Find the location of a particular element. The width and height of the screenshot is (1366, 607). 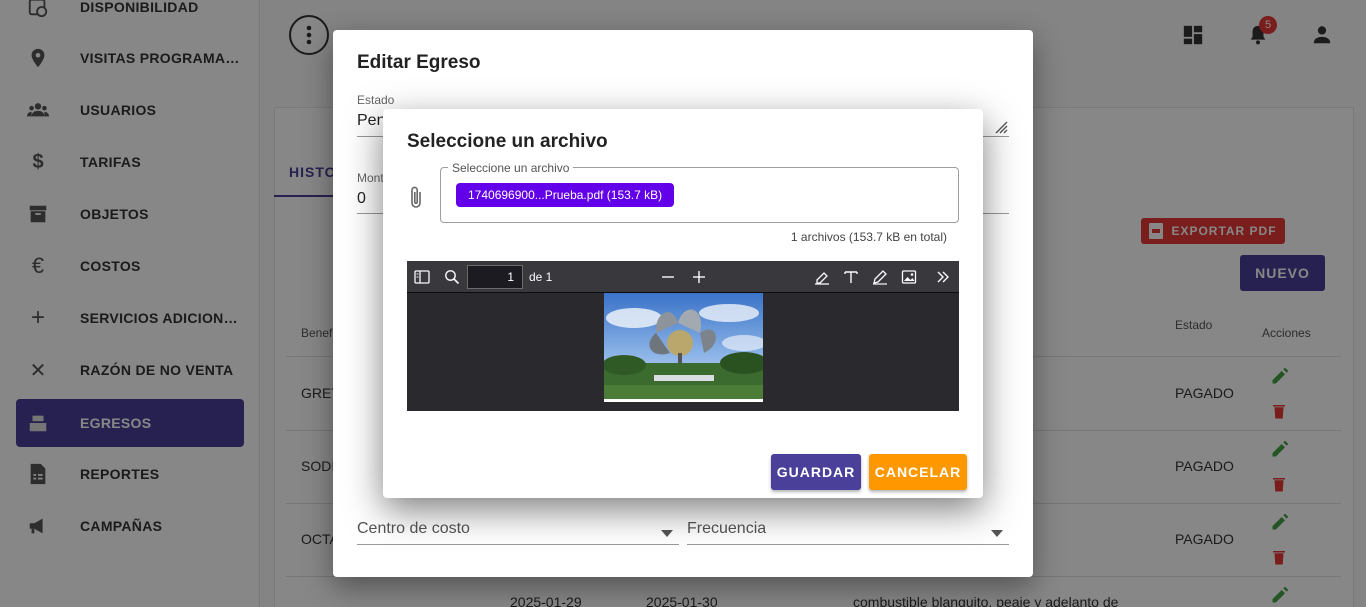

sidebar-toggle-icon is located at coordinates (422, 279).